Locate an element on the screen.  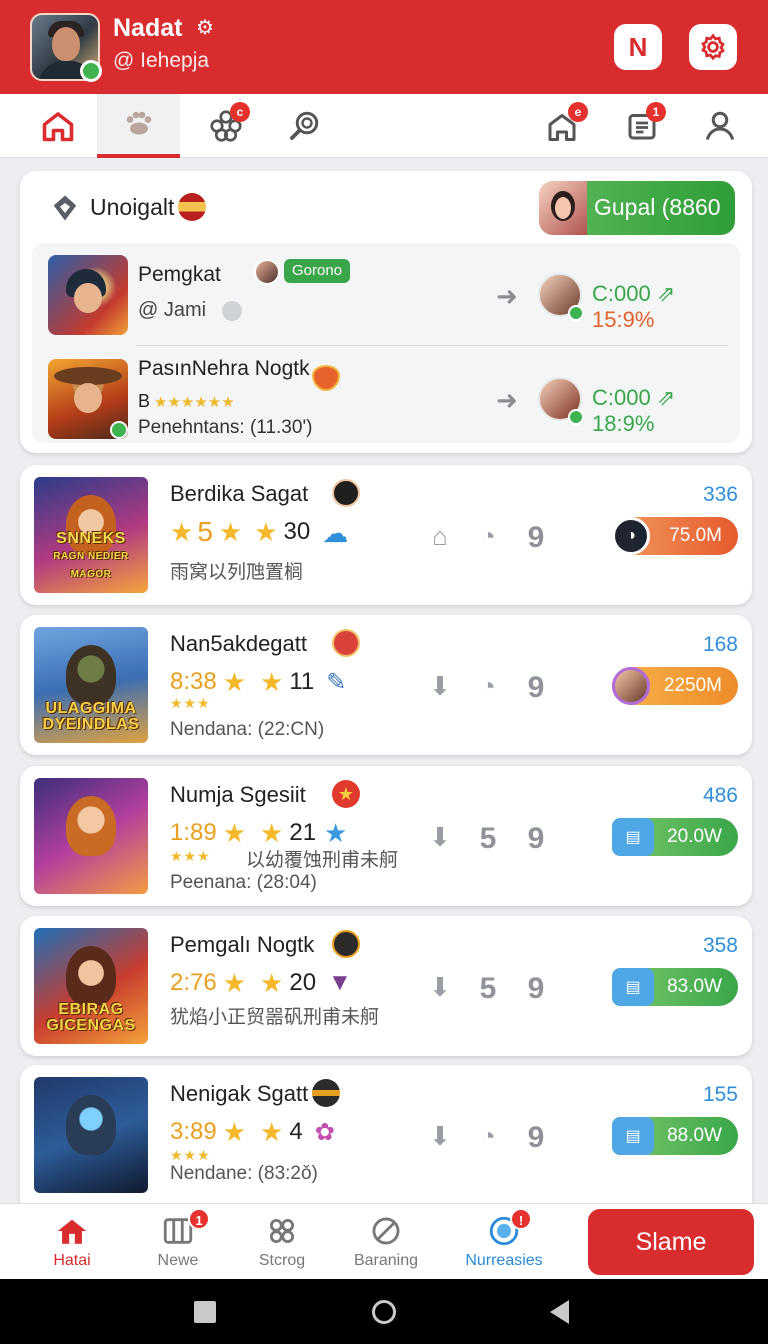
review-count: 21 is located at coordinates (303, 832).